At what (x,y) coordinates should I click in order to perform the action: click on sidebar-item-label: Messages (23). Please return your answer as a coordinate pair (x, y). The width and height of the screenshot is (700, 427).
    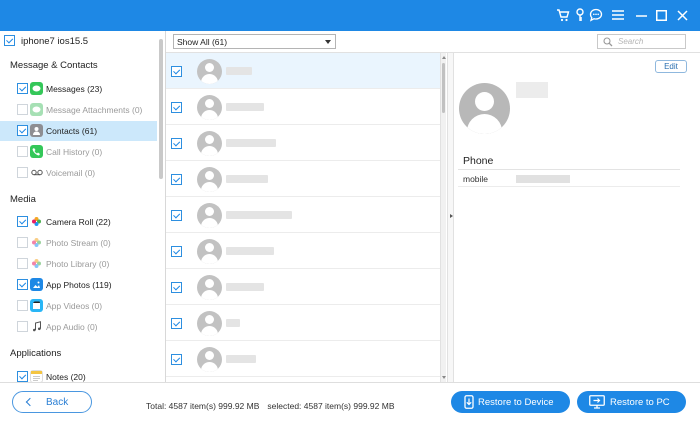
    Looking at the image, I should click on (74, 89).